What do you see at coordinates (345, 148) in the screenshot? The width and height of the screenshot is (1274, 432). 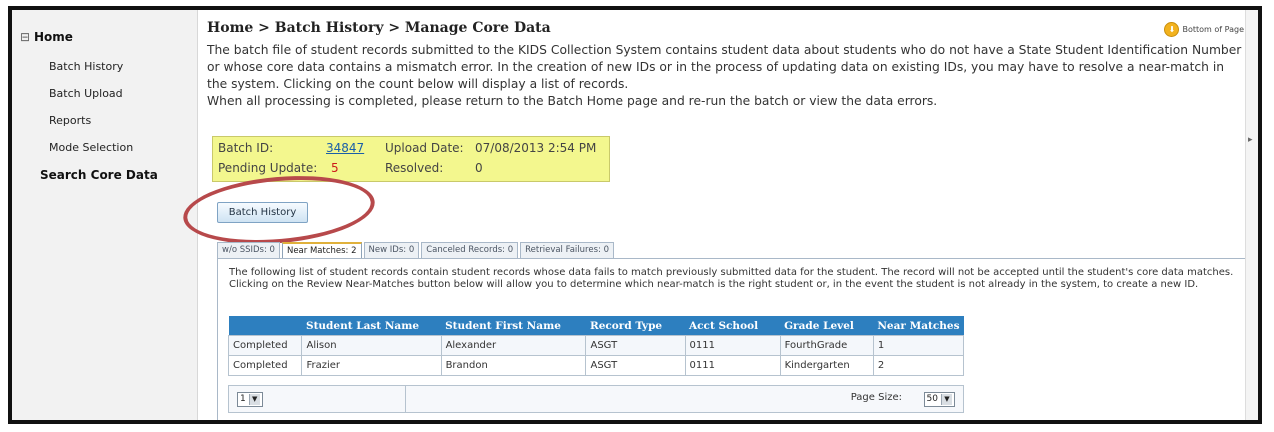 I see `batch-id-link: 34847` at bounding box center [345, 148].